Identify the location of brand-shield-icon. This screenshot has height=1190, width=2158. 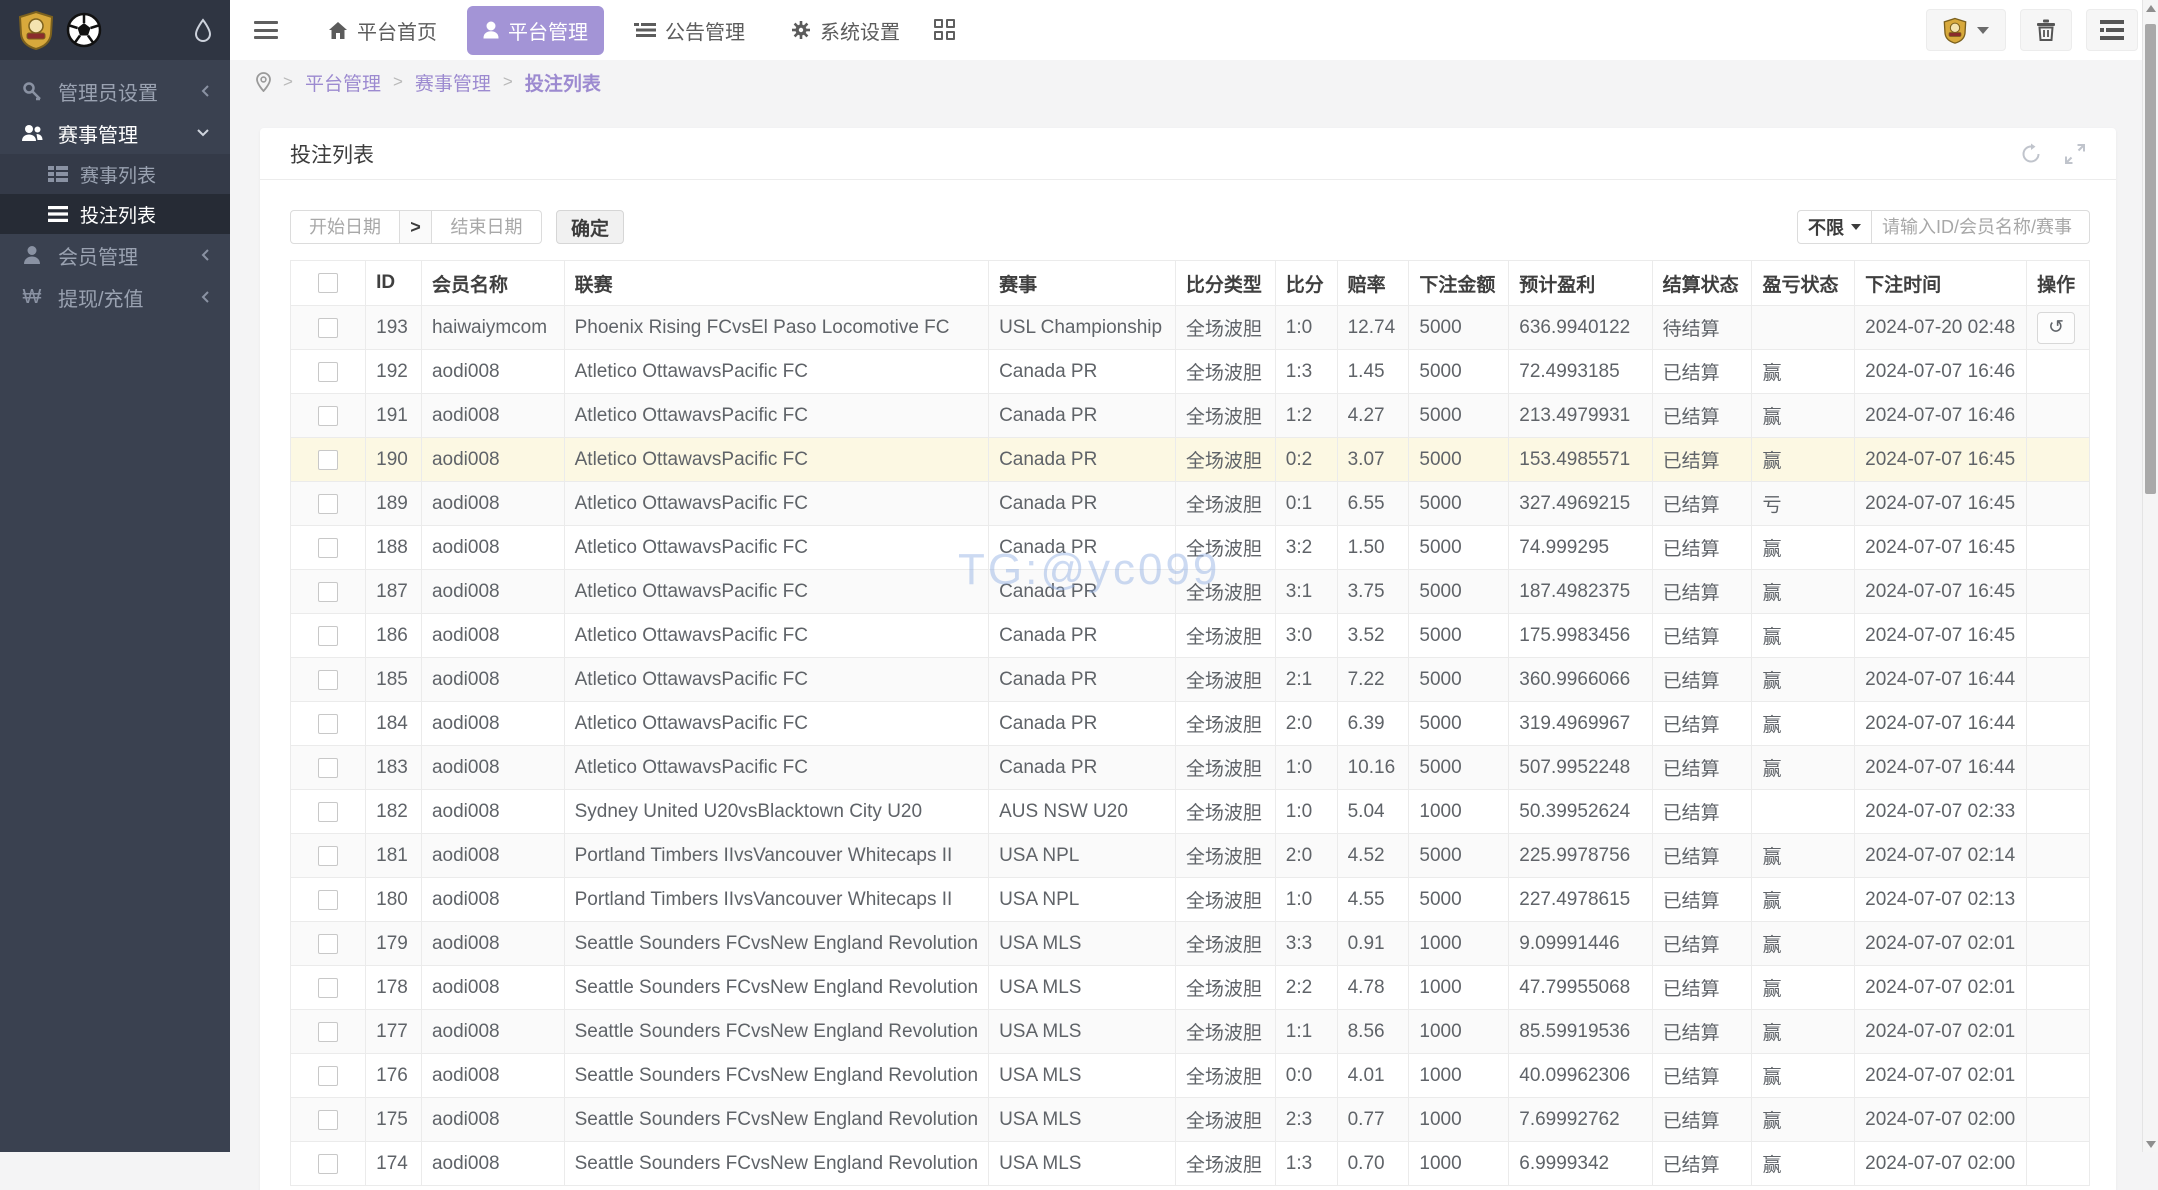
(36, 30).